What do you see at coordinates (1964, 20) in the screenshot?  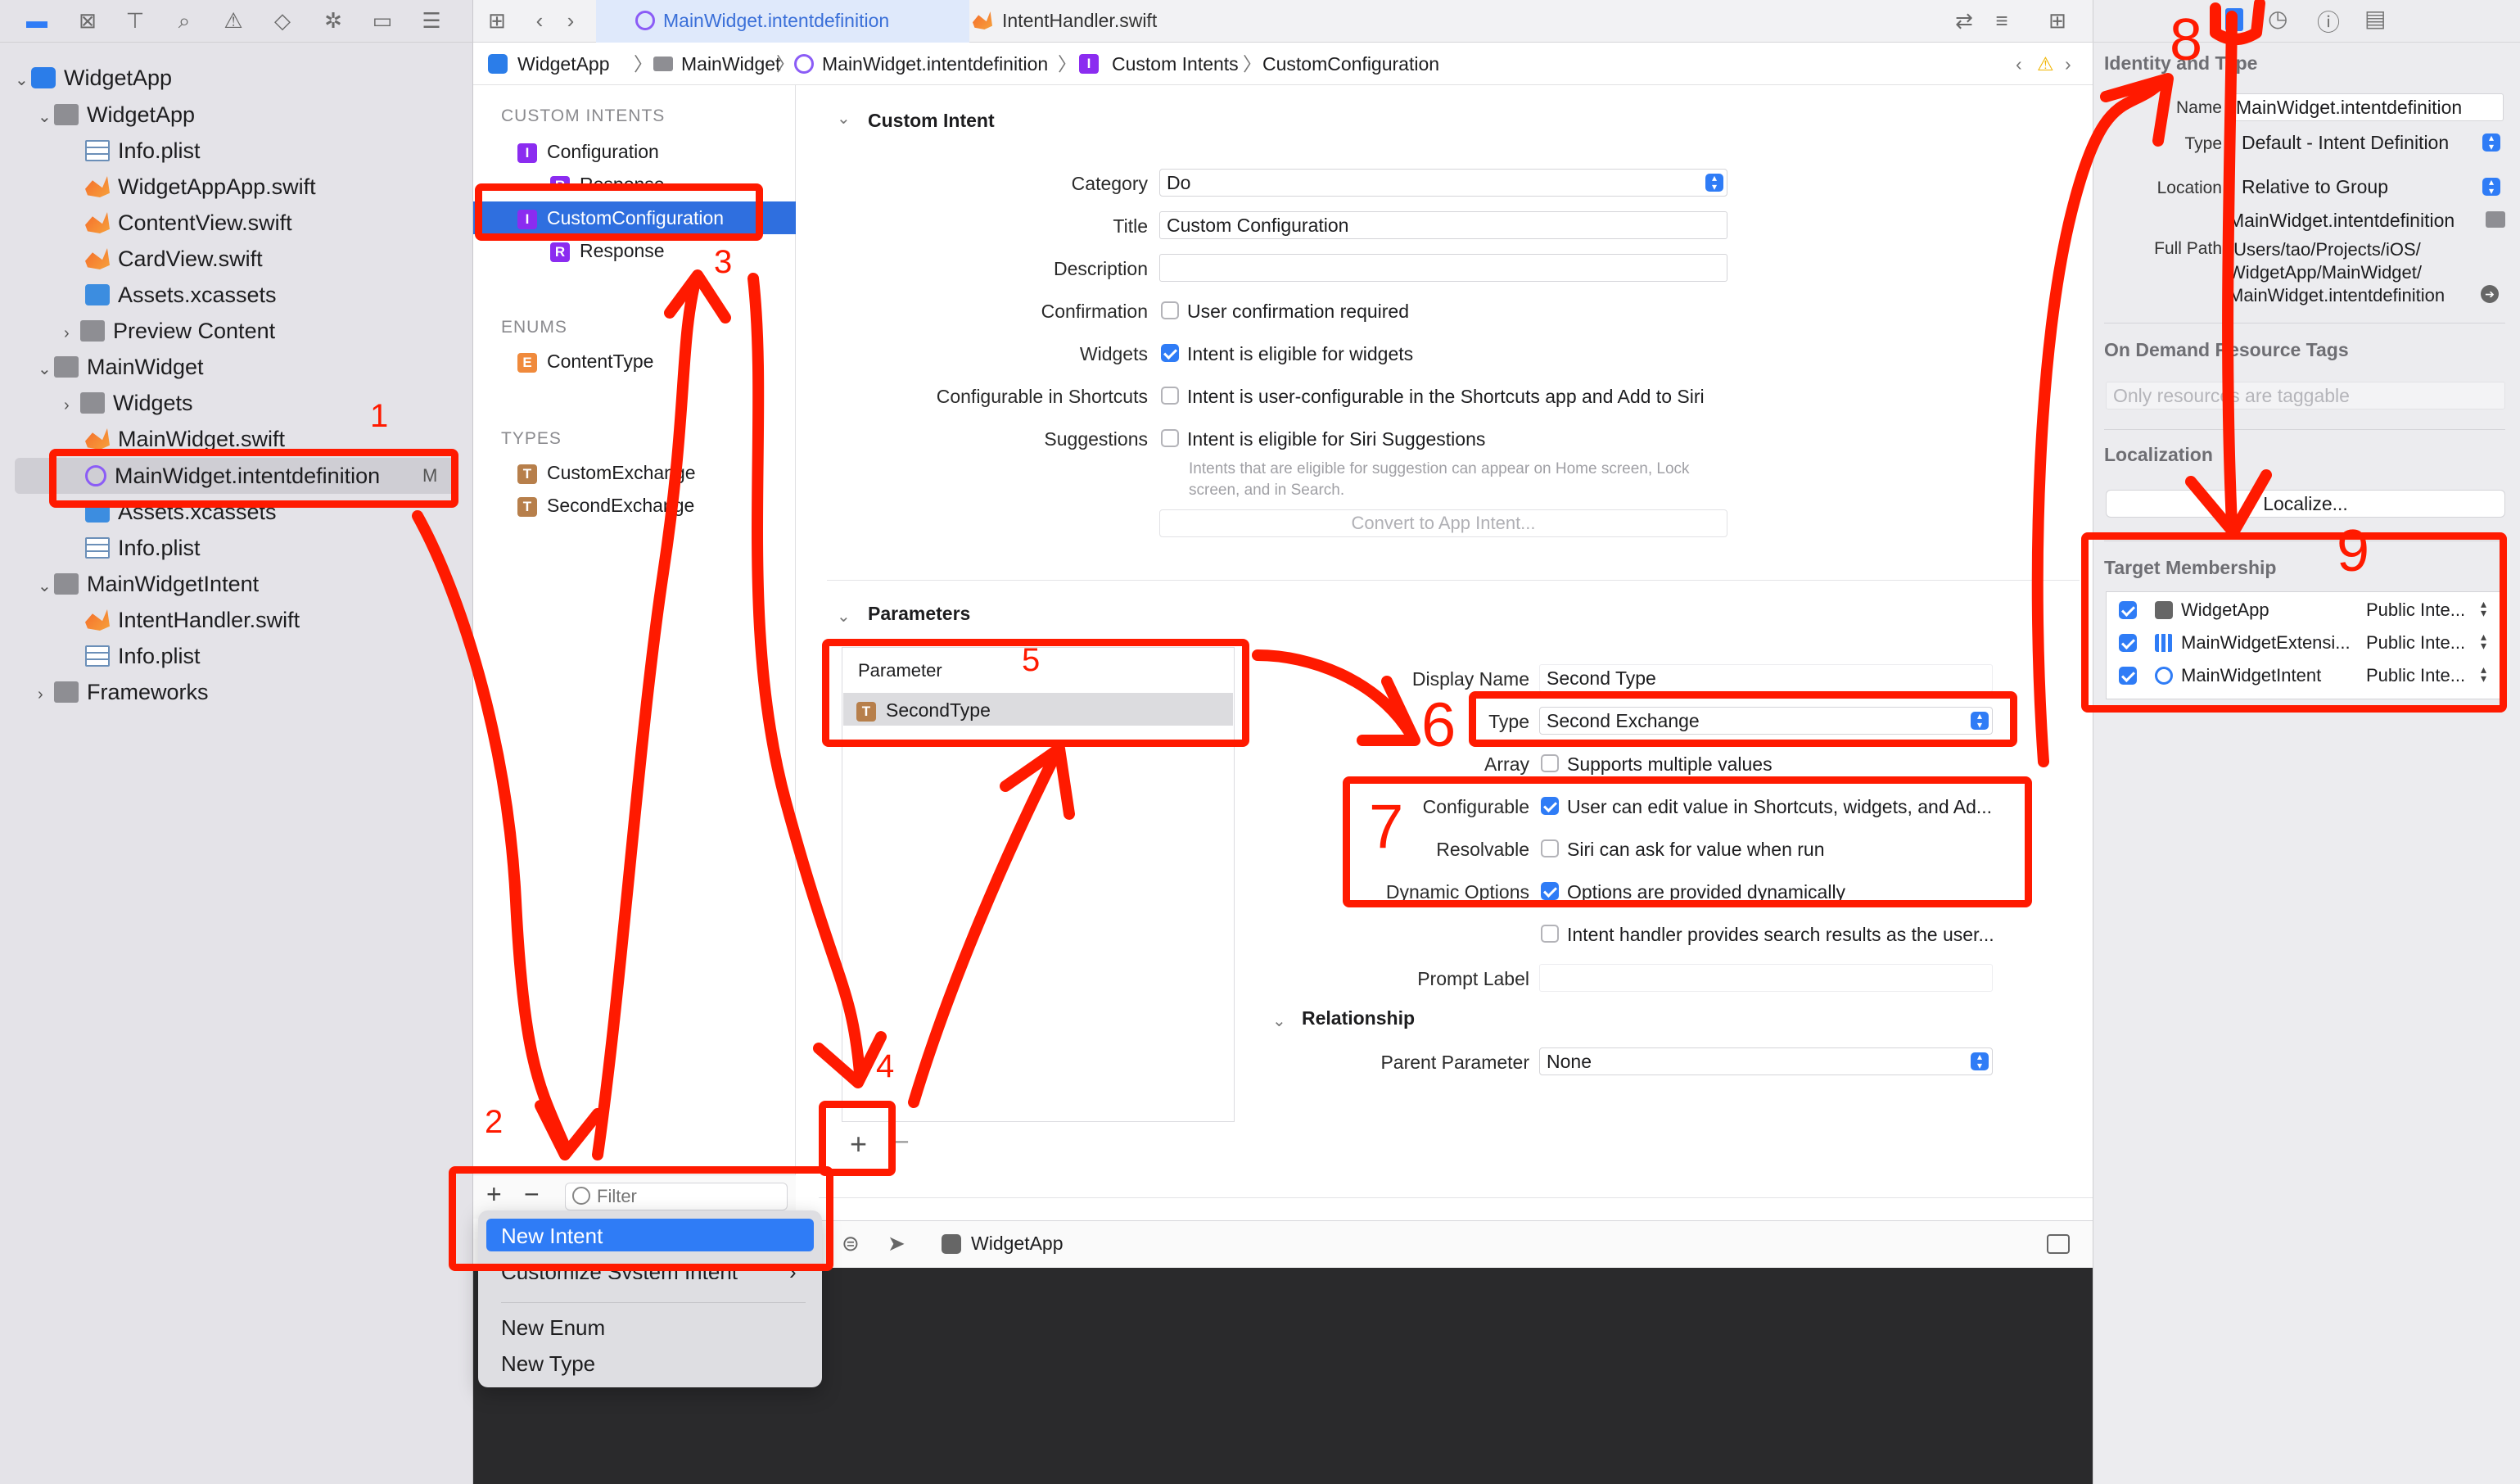 I see `swap-icon: ⇄` at bounding box center [1964, 20].